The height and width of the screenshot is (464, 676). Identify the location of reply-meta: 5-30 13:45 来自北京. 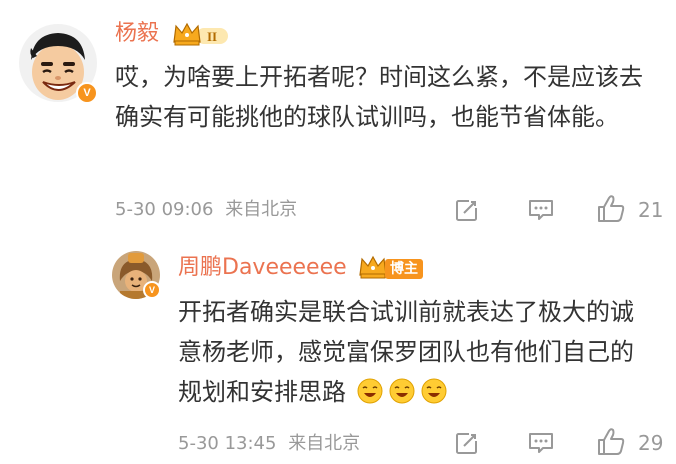
(269, 444).